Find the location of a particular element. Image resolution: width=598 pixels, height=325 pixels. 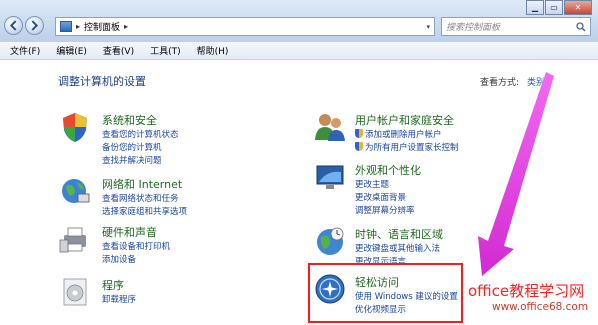

back-button is located at coordinates (13, 25).